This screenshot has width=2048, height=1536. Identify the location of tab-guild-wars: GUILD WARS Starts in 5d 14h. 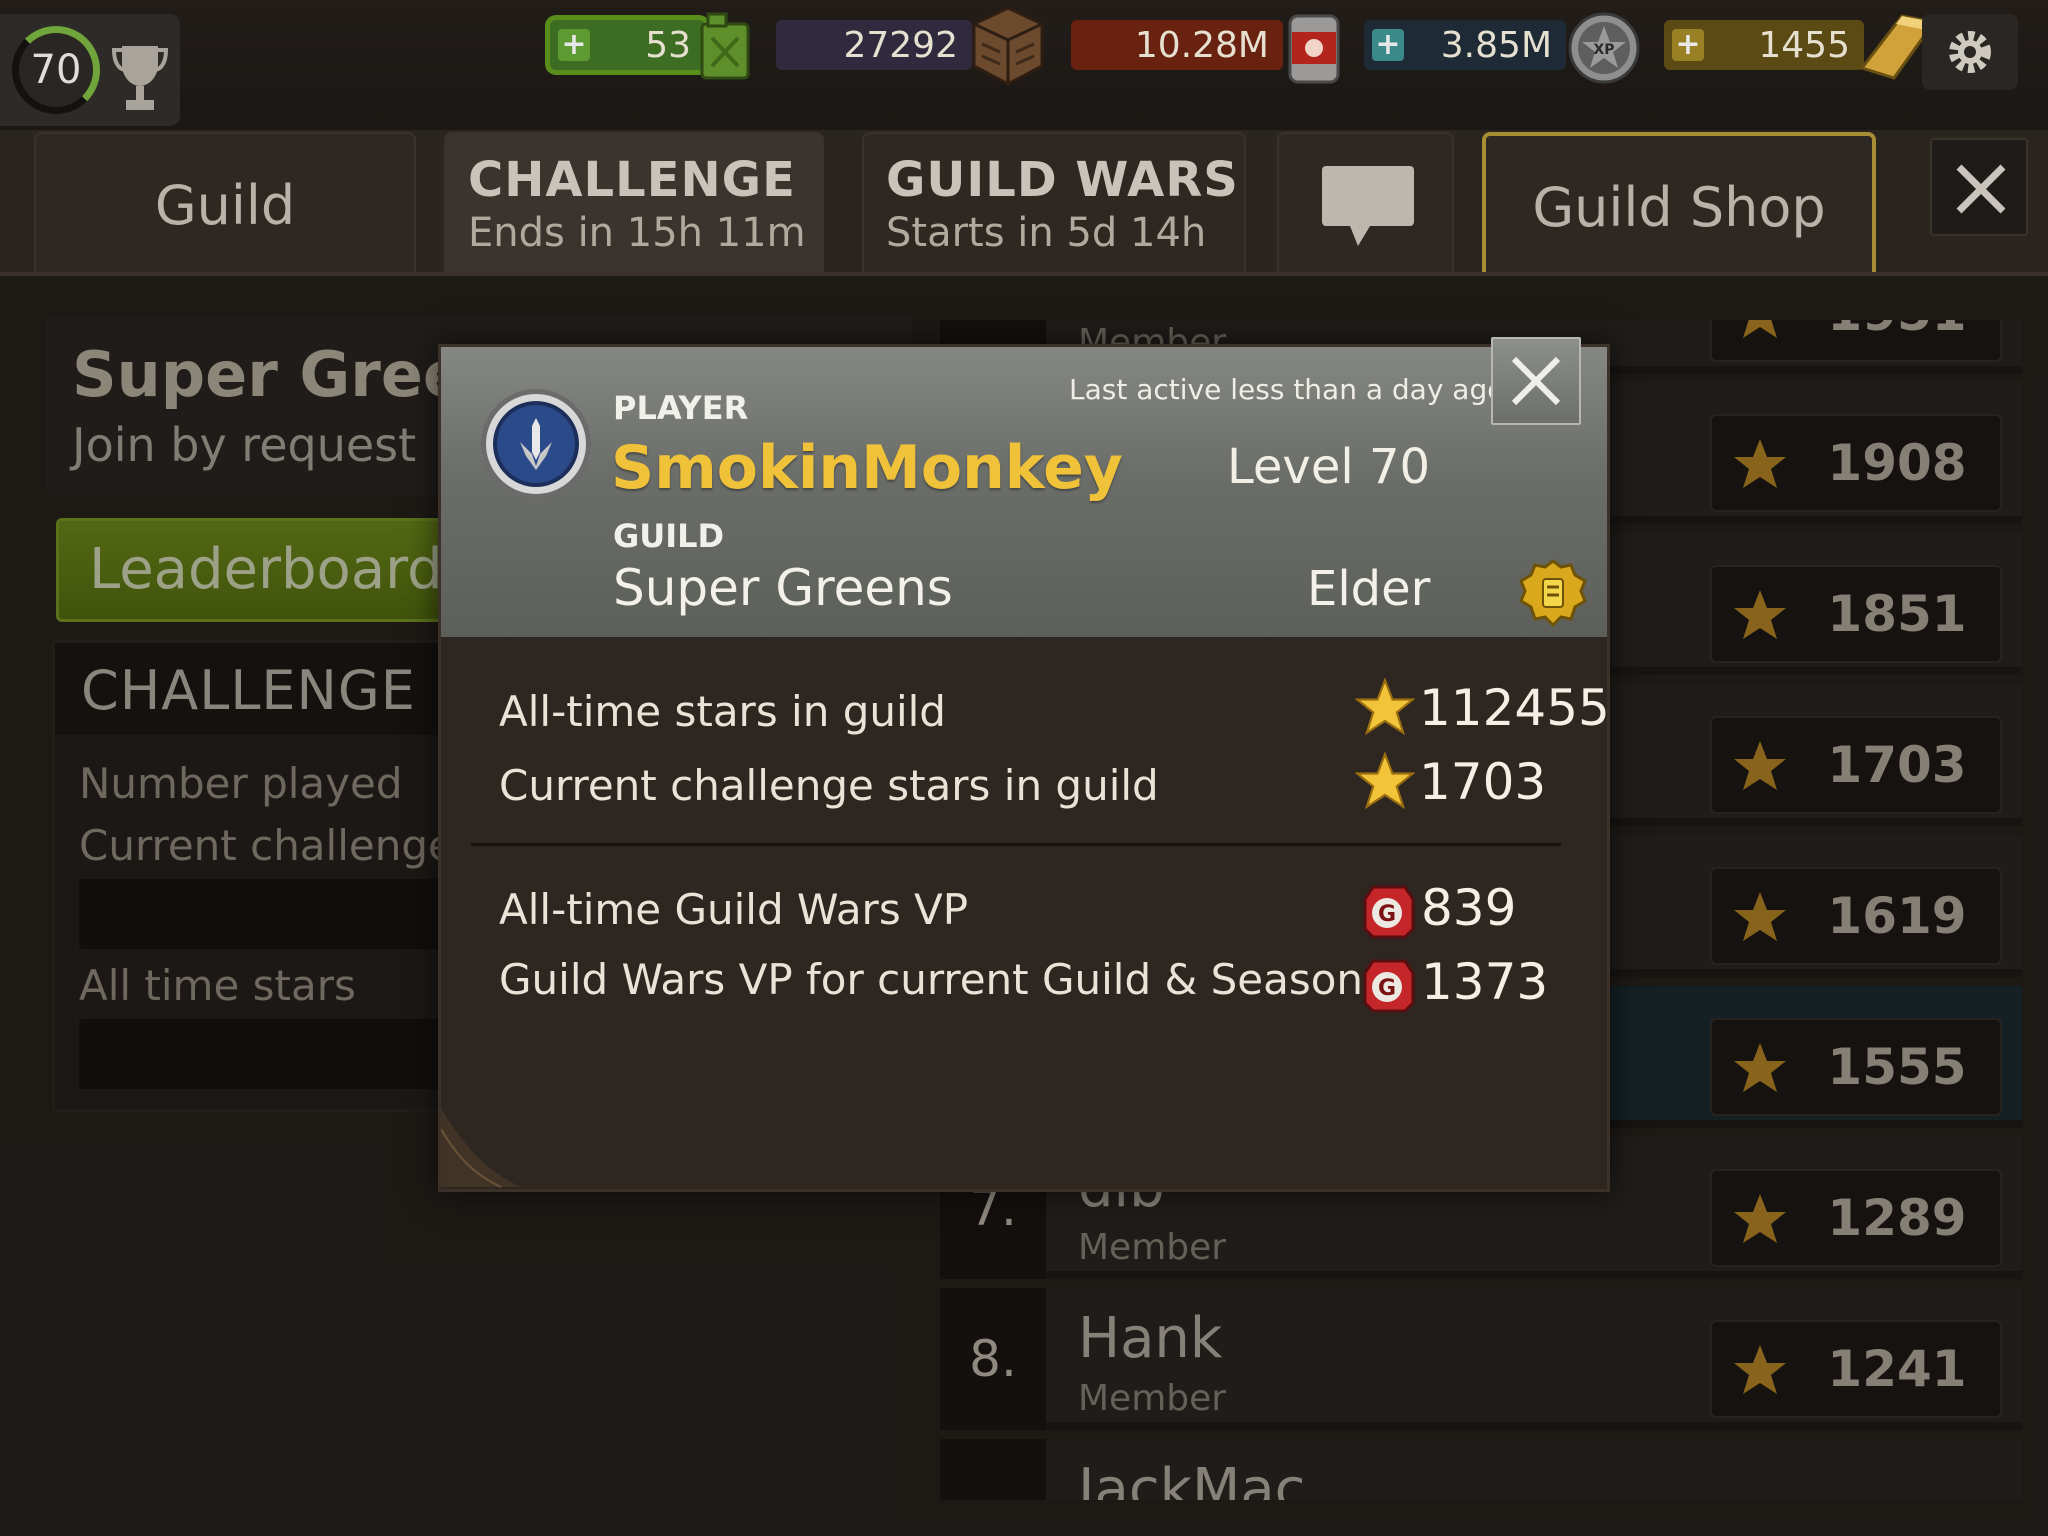
(1054, 202).